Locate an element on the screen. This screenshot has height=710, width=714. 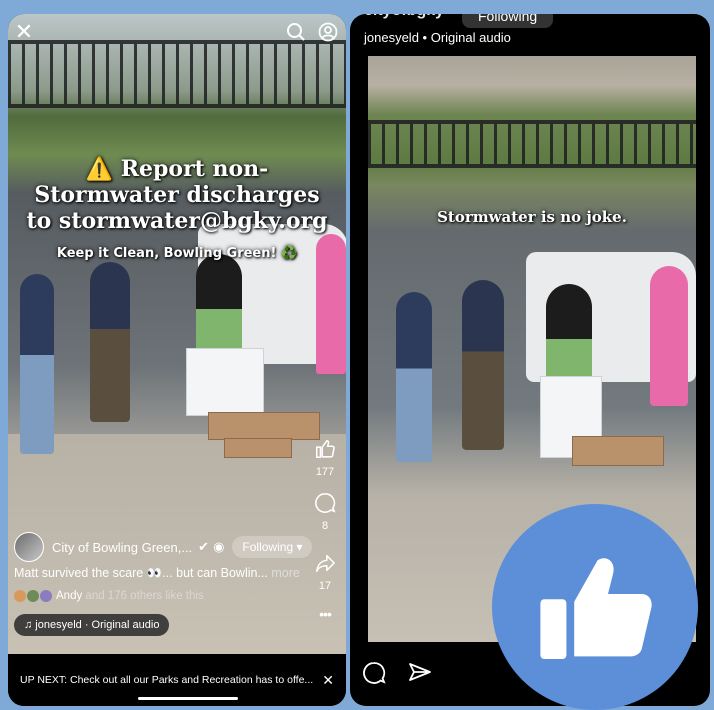
channel-avatar is located at coordinates (29, 547).